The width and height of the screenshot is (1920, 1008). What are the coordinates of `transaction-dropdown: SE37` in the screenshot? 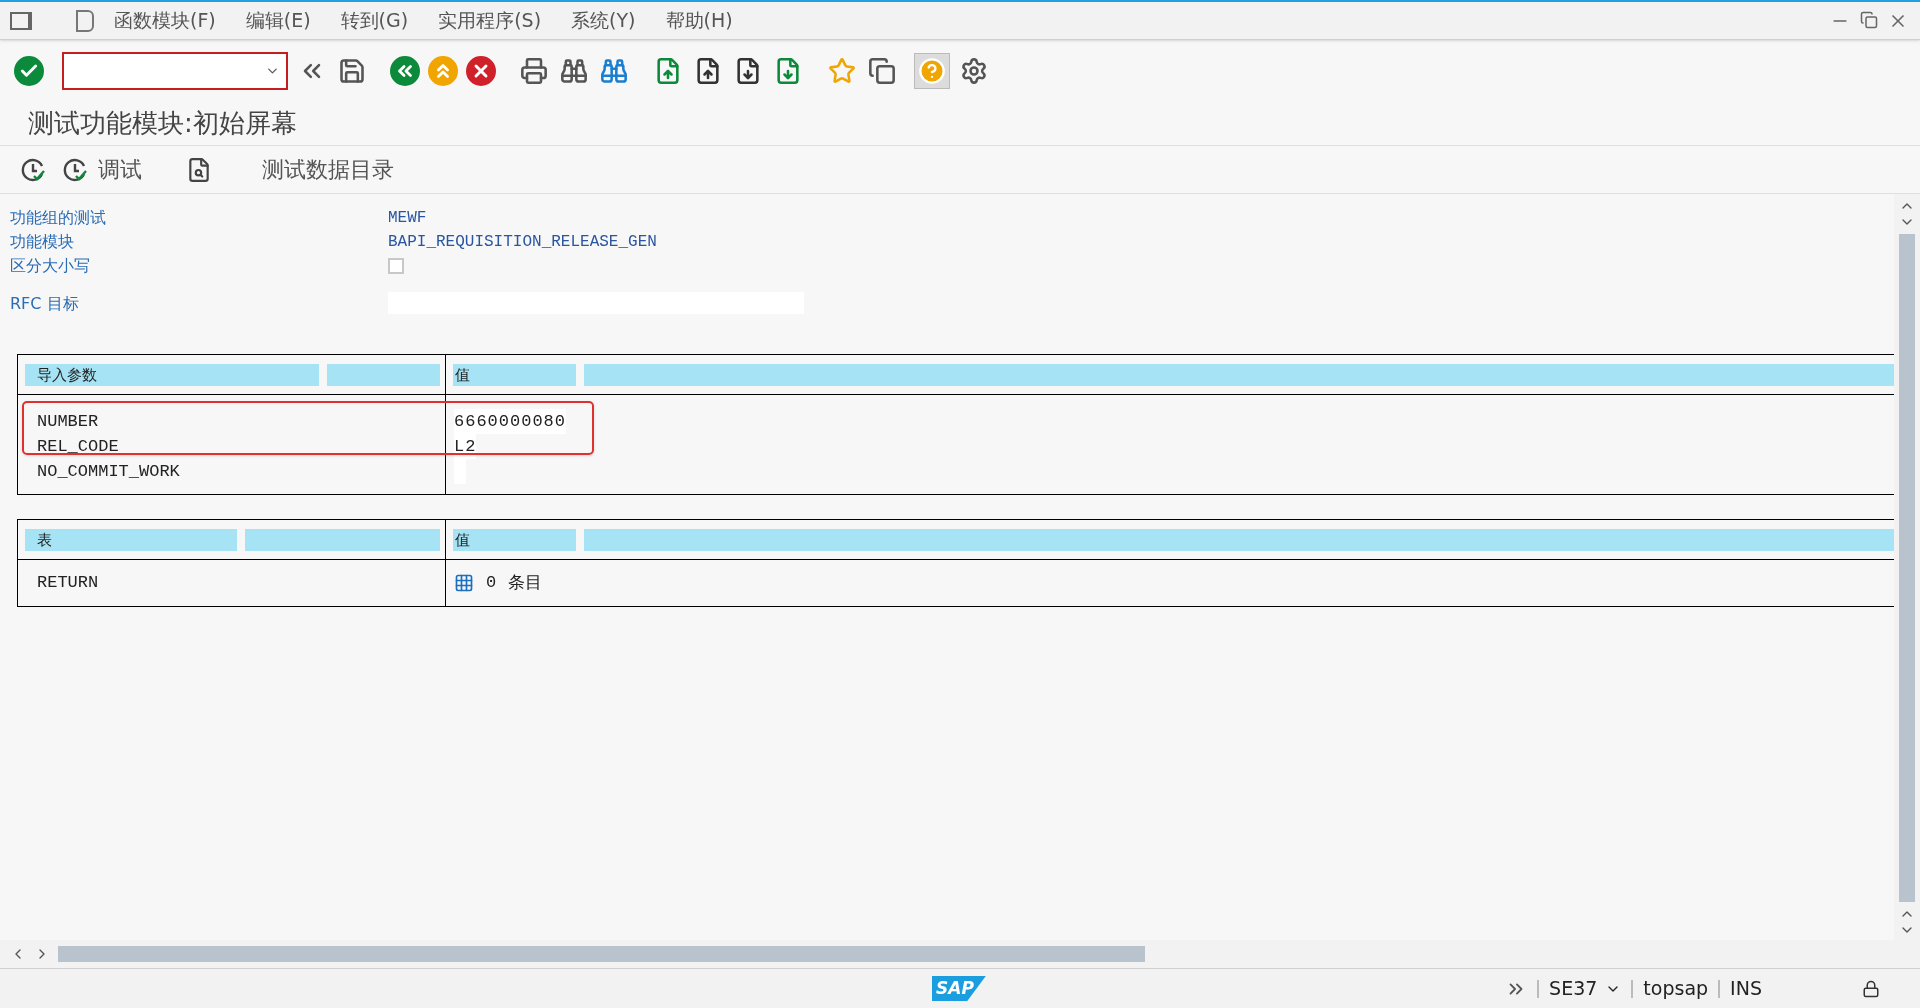 It's located at (1585, 988).